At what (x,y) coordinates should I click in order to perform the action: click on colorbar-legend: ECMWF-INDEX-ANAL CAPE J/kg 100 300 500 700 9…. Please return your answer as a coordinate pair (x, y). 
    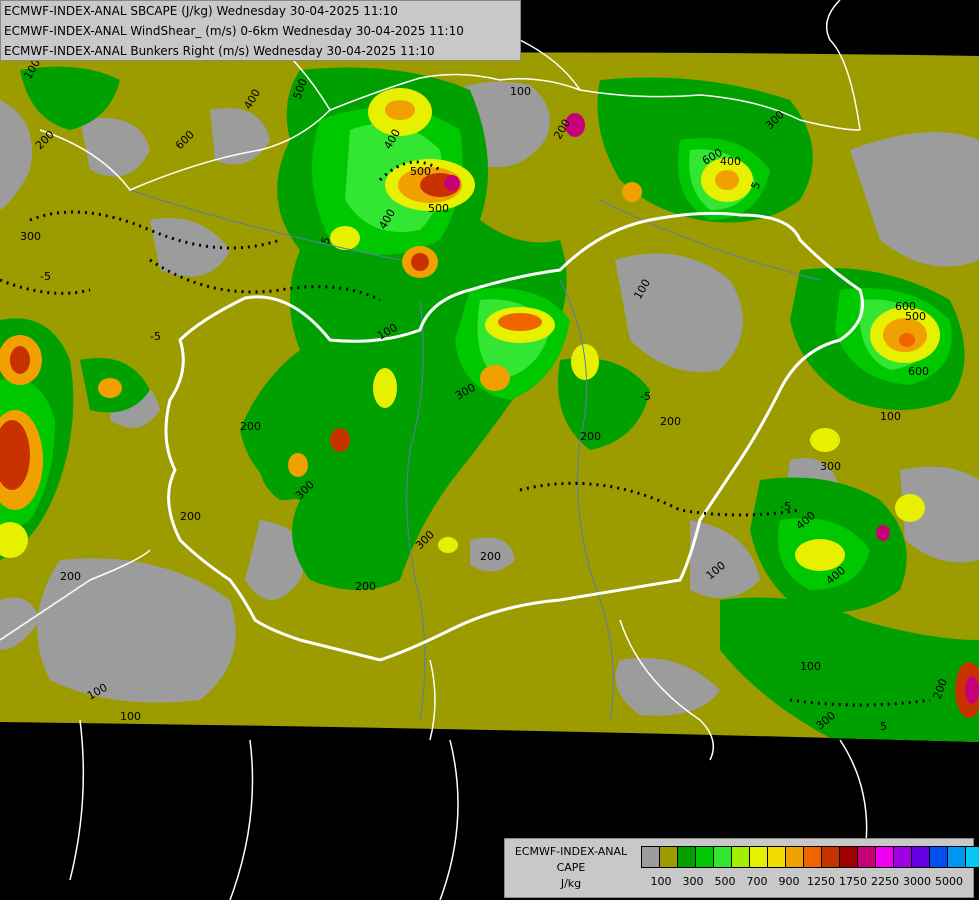
    Looking at the image, I should click on (741, 868).